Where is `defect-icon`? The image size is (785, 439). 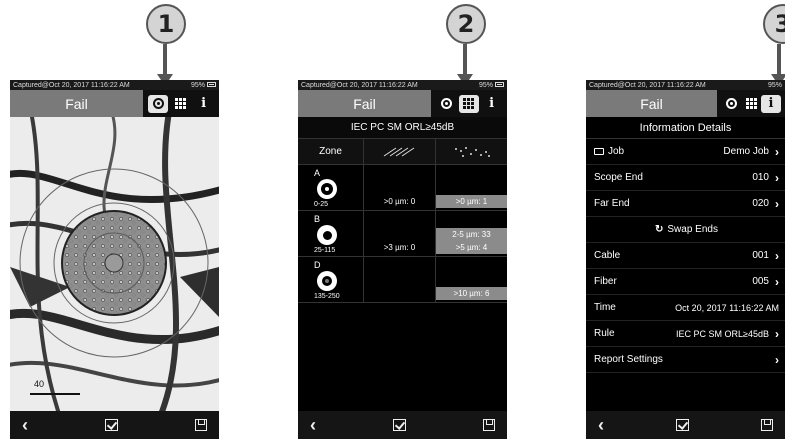
defect-icon is located at coordinates (472, 151).